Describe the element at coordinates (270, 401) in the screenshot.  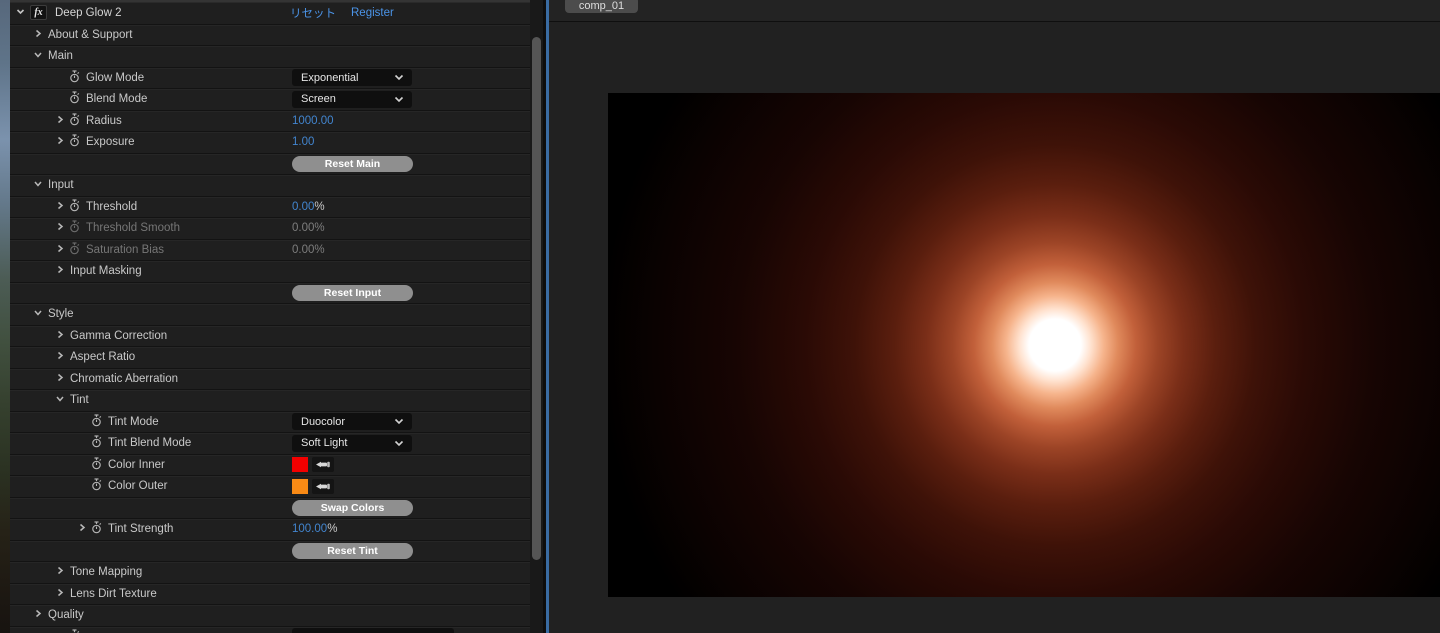
I see `group-row-tint: Tint` at that location.